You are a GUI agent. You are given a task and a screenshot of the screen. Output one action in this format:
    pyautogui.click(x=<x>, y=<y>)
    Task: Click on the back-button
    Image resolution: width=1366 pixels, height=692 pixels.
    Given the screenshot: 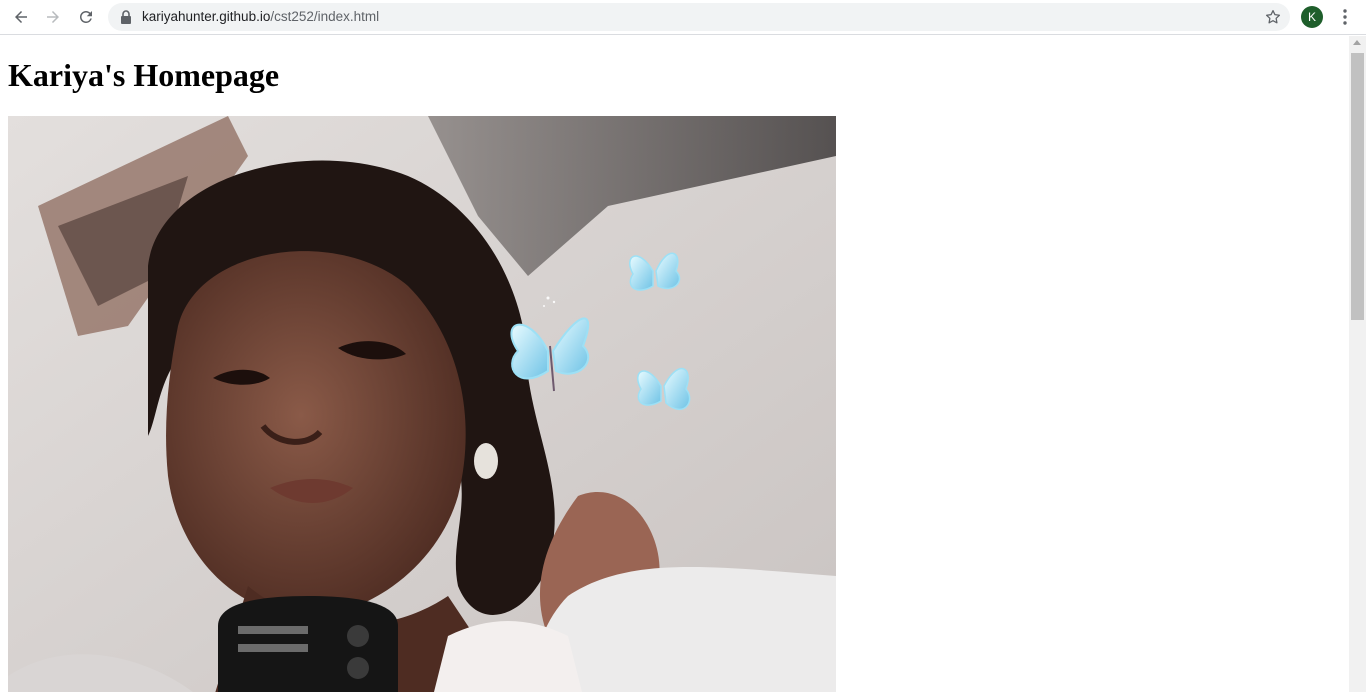 What is the action you would take?
    pyautogui.click(x=21, y=17)
    